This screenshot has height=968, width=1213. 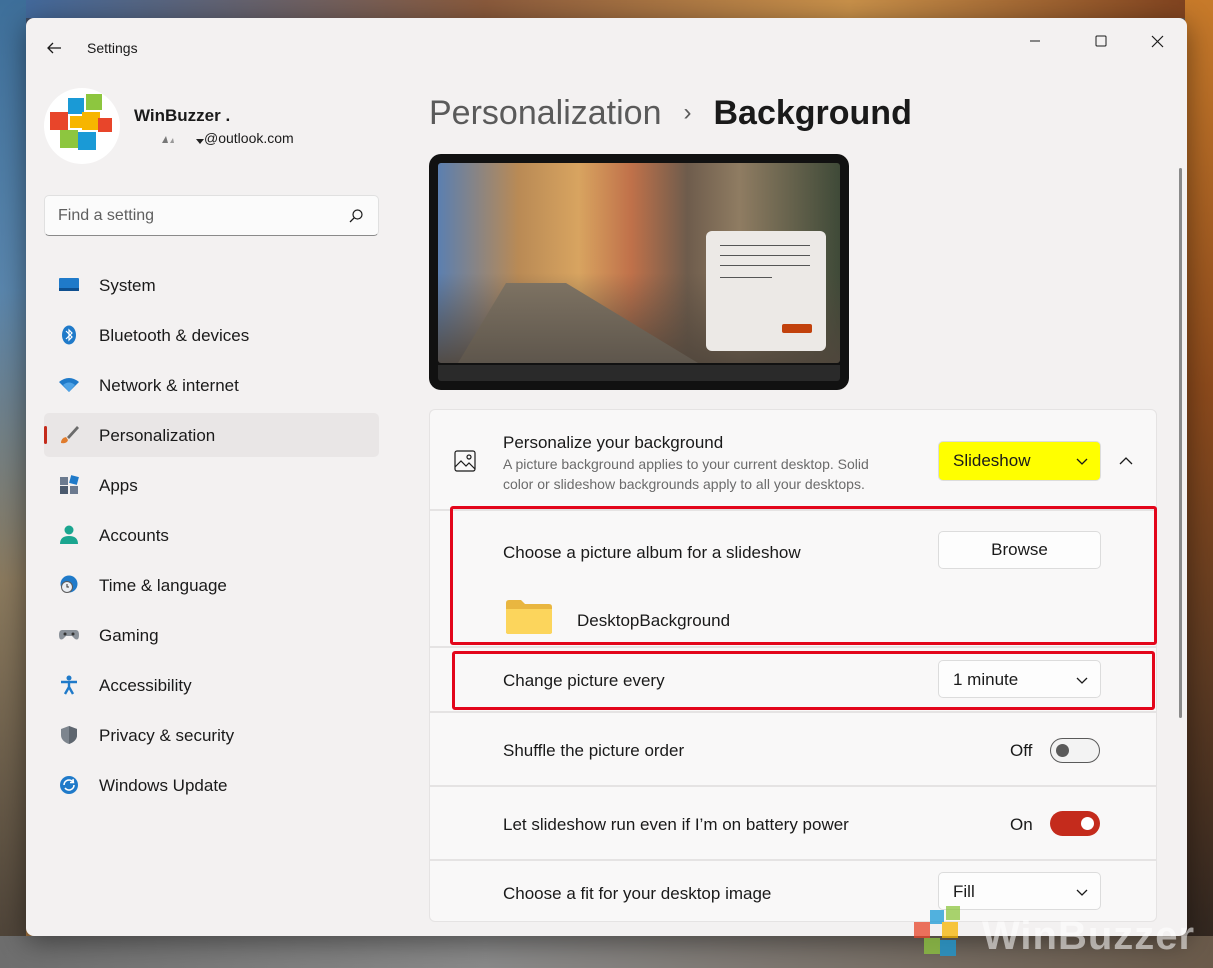 I want to click on desktop-wallpaper-right, so click(x=1199, y=484).